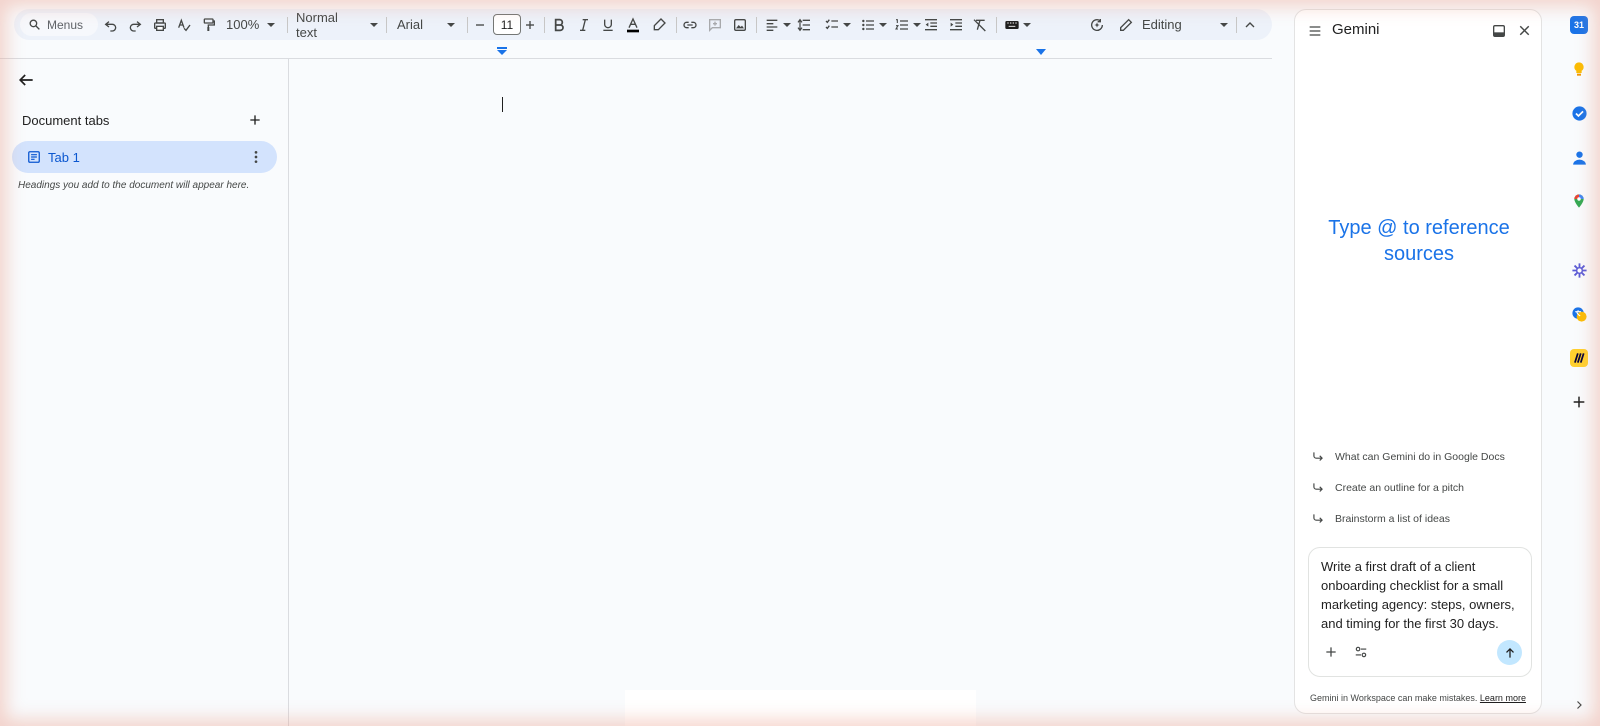  I want to click on open-in-panel-button, so click(1499, 31).